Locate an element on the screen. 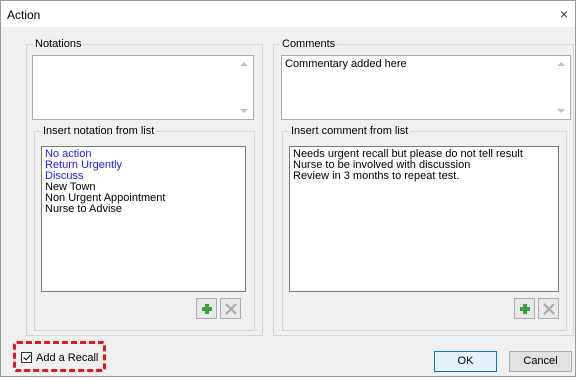  add-comment-button is located at coordinates (524, 308).